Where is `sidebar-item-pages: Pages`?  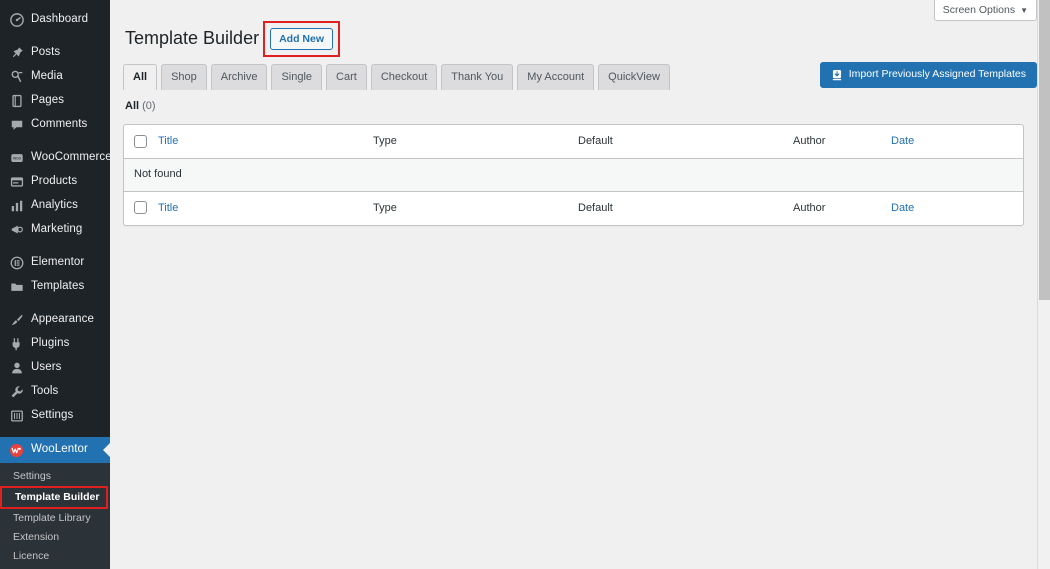 sidebar-item-pages: Pages is located at coordinates (55, 101).